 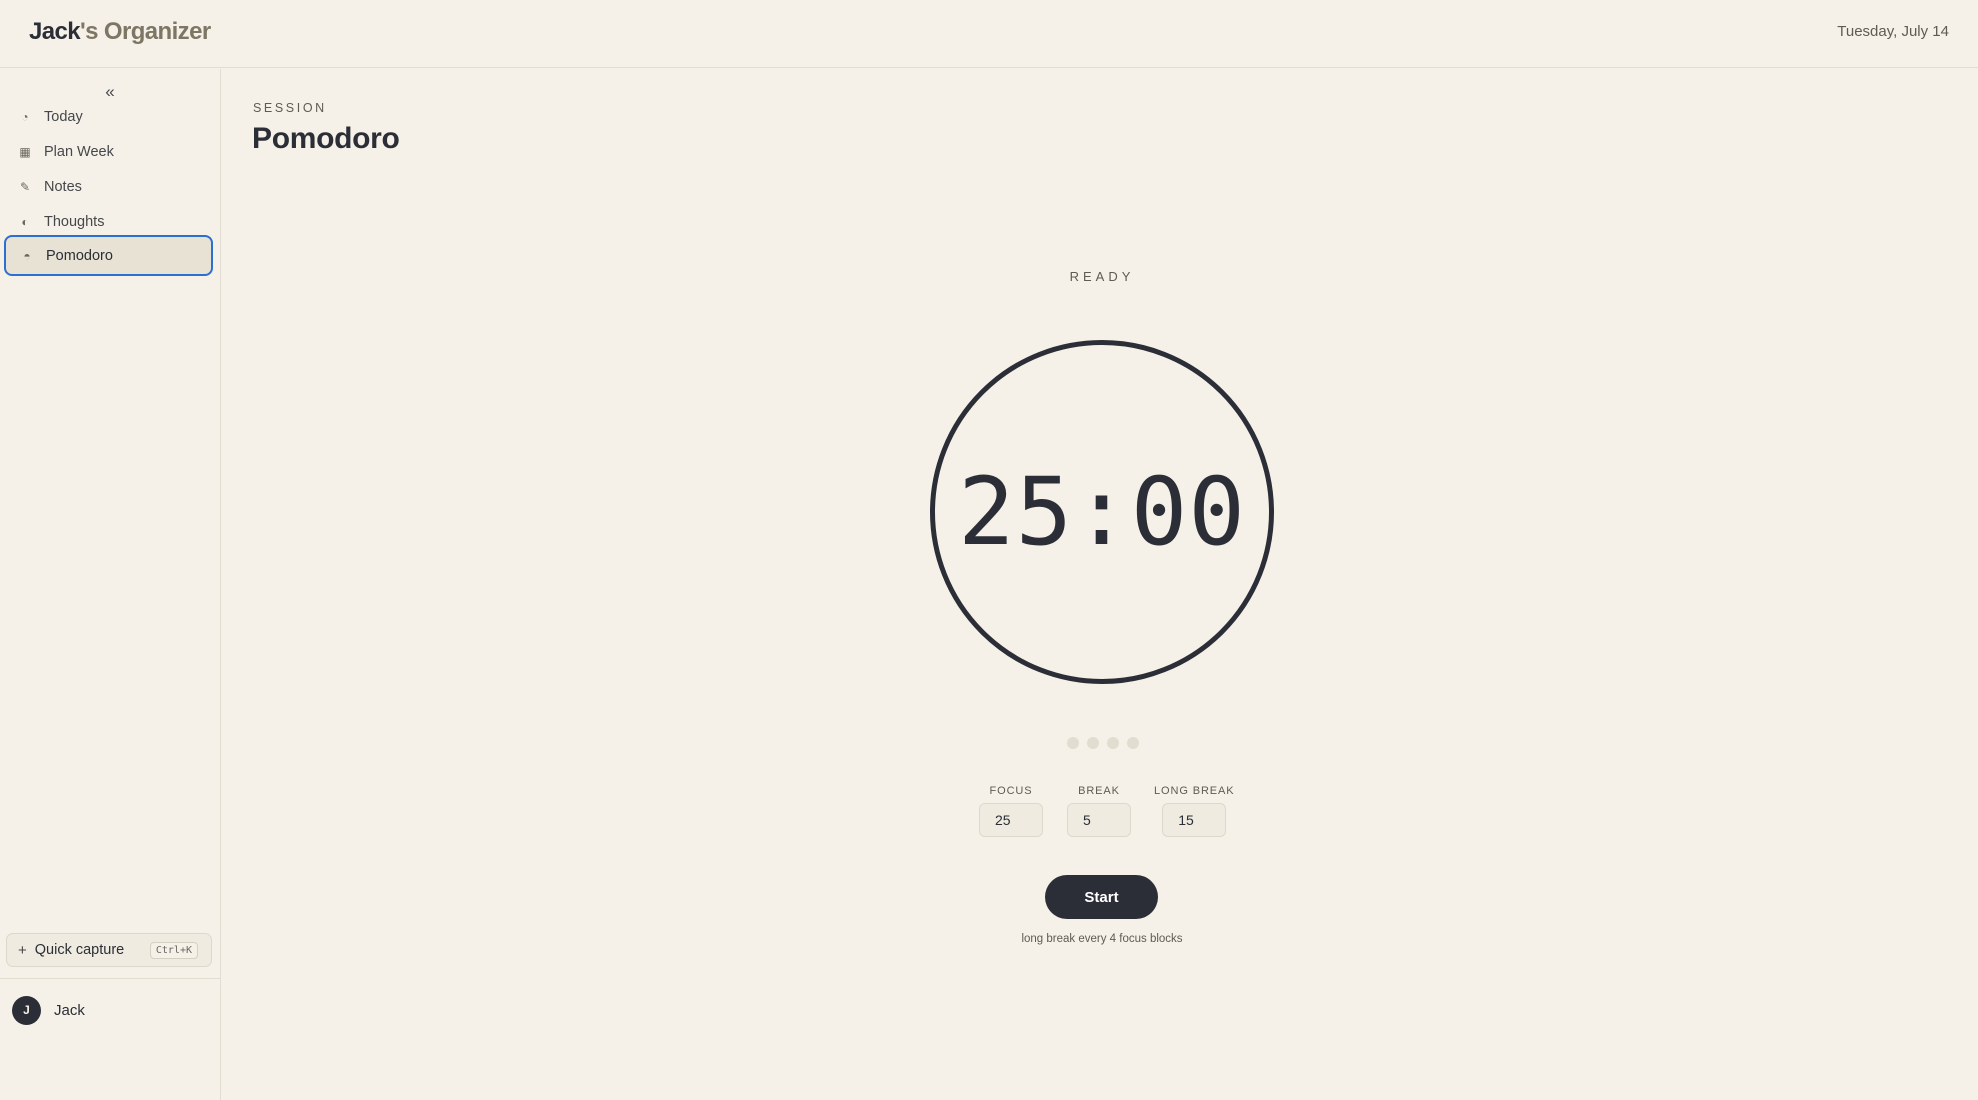 I want to click on break-minutes-input, so click(x=1099, y=820).